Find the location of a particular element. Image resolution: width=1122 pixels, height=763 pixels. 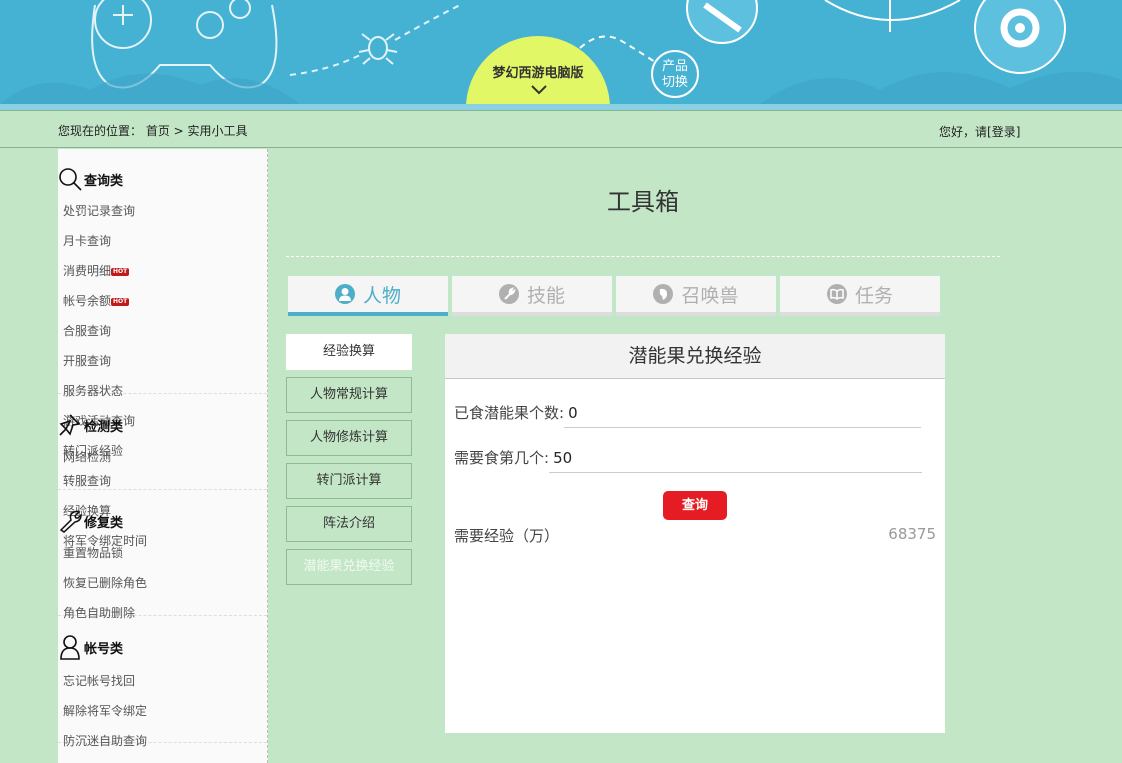

tab-task: 任务 is located at coordinates (860, 296).